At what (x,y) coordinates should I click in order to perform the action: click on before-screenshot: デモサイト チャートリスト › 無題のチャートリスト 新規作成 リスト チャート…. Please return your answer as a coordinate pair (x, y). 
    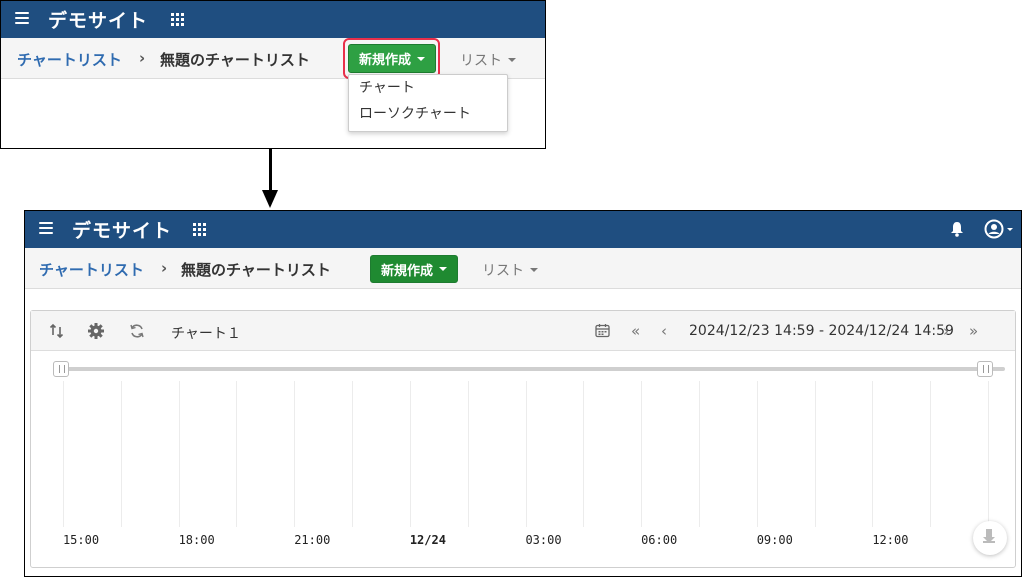
    Looking at the image, I should click on (273, 74).